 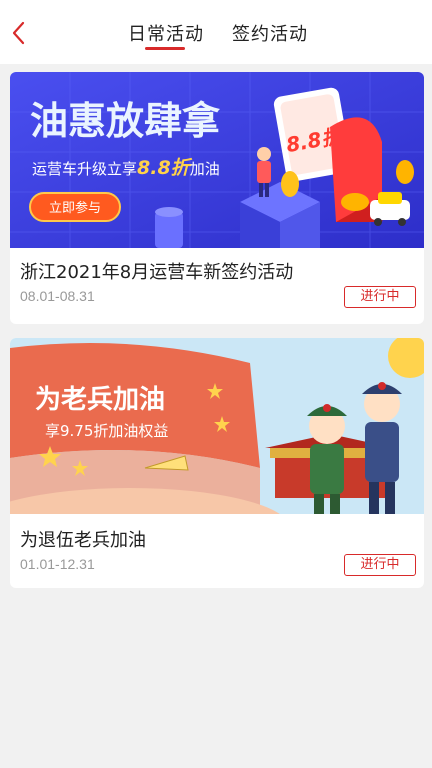 I want to click on chevron-left-icon, so click(x=18, y=33).